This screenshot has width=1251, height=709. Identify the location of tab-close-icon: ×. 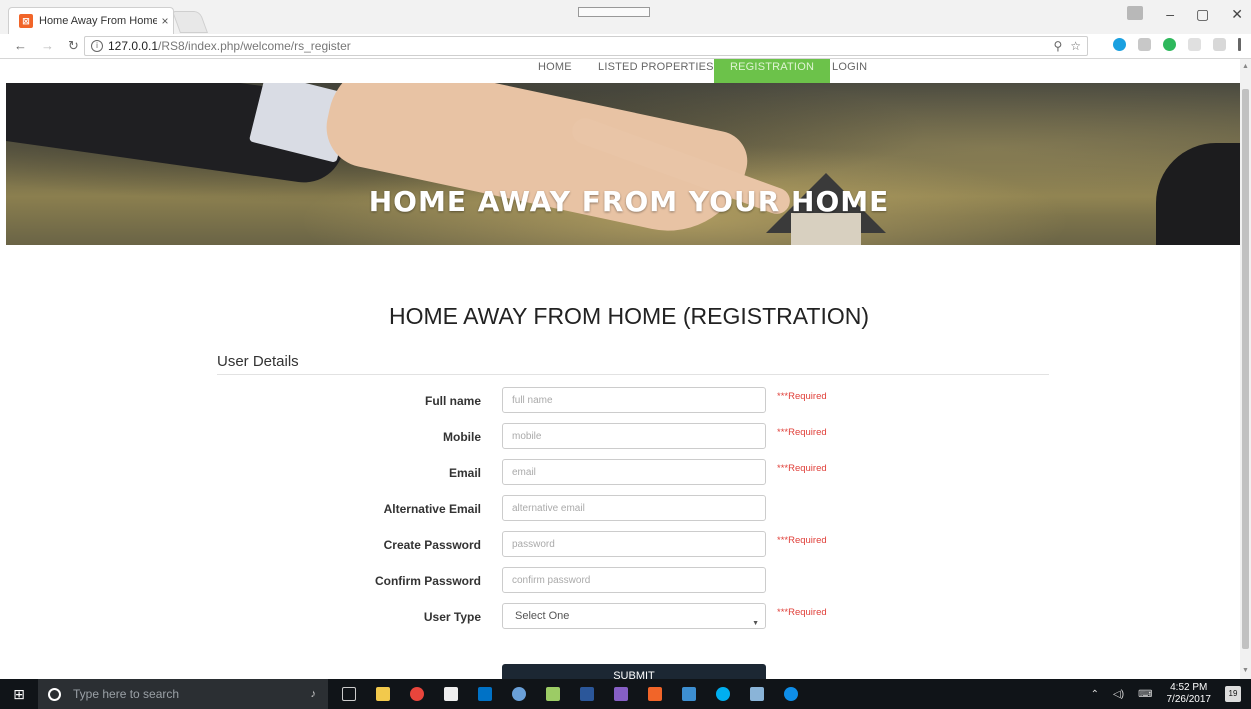
(165, 21).